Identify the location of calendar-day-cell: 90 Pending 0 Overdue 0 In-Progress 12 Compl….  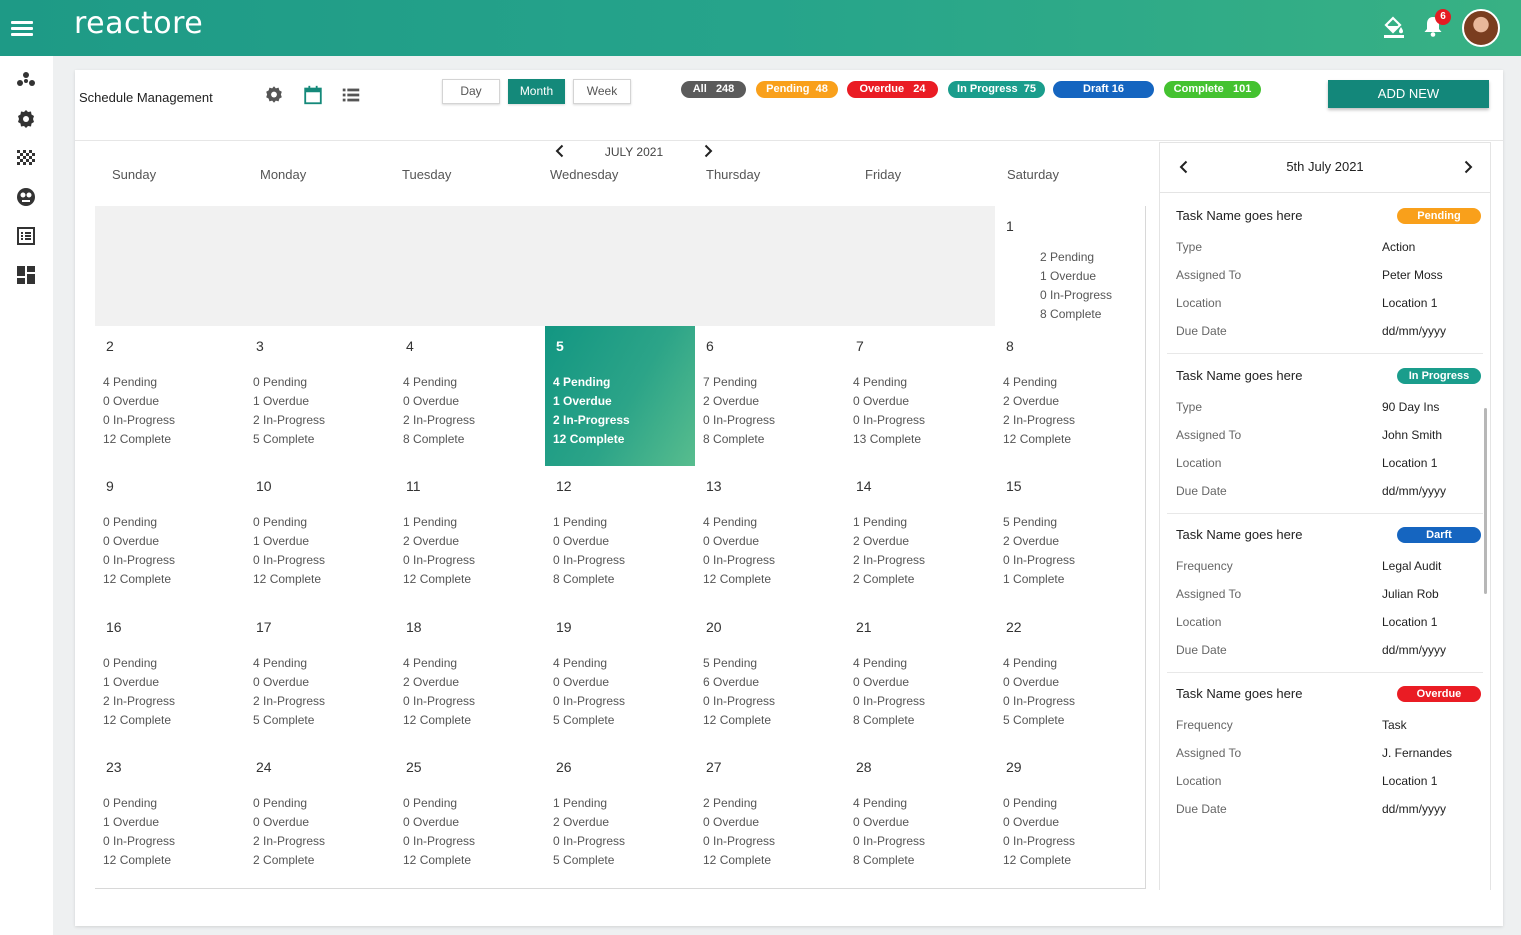
(170, 537).